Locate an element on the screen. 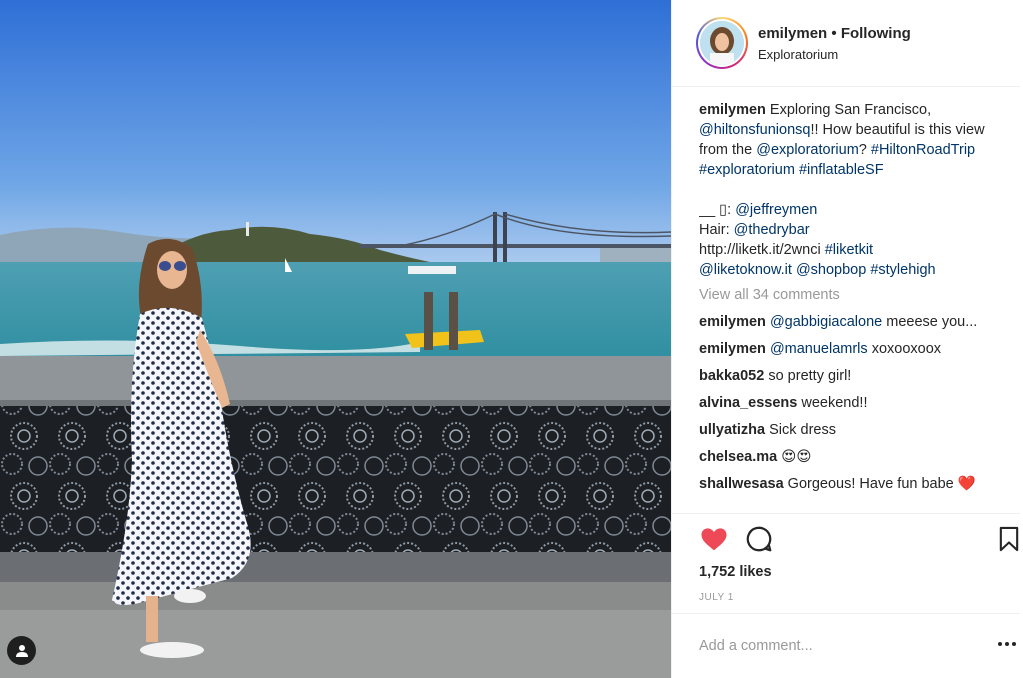 The height and width of the screenshot is (678, 1023). post-date: JULY 1 is located at coordinates (716, 597).